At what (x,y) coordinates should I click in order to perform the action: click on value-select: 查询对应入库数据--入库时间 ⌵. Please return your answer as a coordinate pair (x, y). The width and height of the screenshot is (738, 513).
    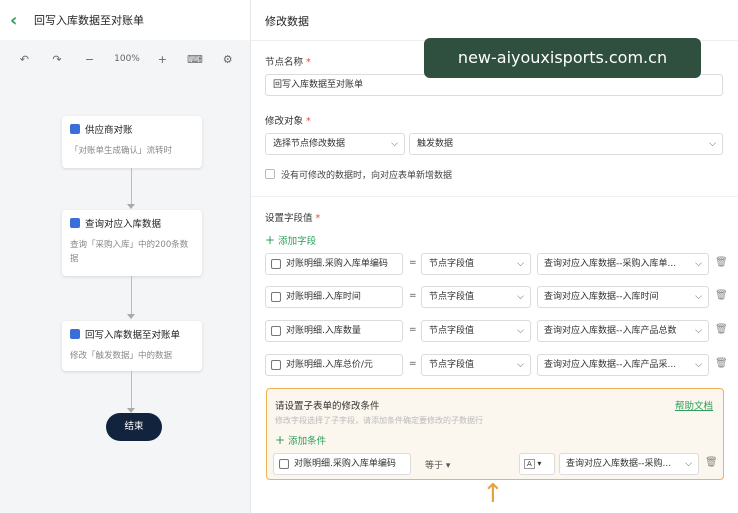
    Looking at the image, I should click on (623, 297).